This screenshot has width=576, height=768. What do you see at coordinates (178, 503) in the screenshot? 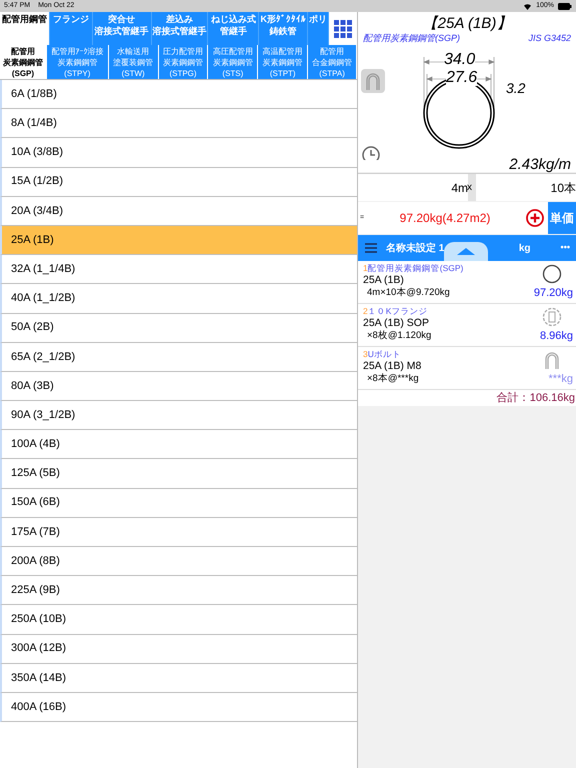
I see `size-row: 150A (6B)` at bounding box center [178, 503].